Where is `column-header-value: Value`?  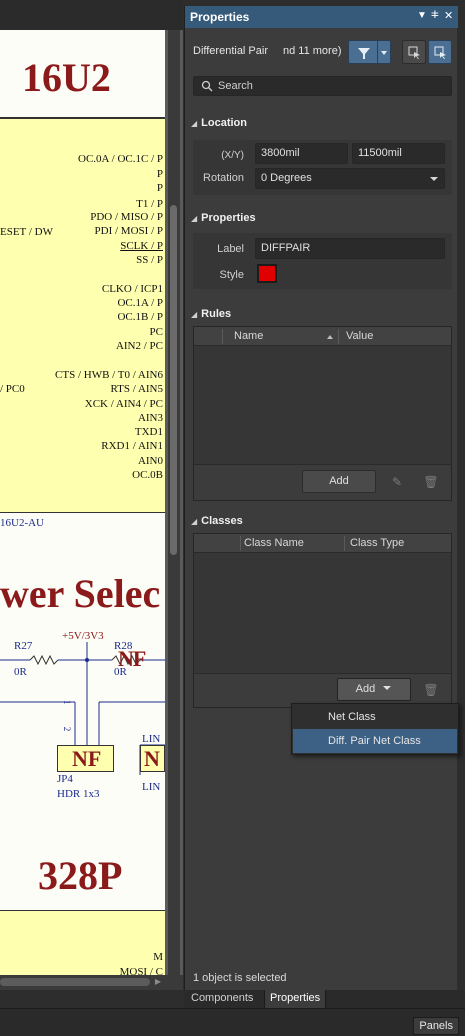 column-header-value: Value is located at coordinates (359, 336).